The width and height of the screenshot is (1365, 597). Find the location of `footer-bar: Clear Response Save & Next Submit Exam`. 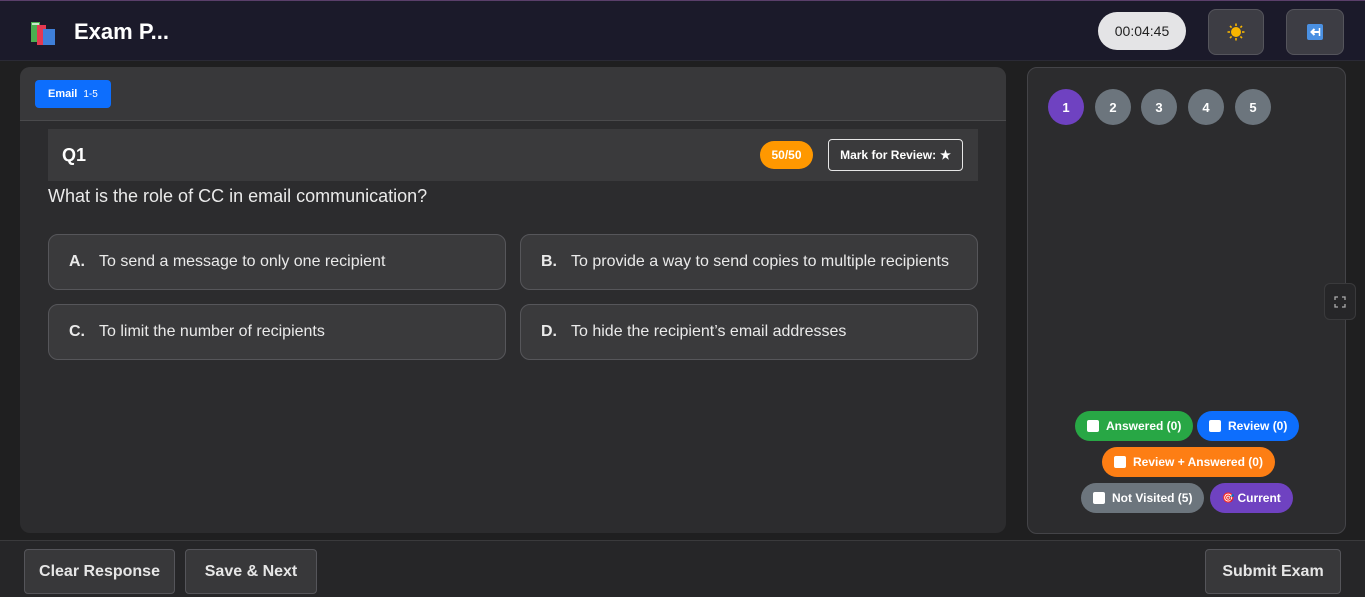

footer-bar: Clear Response Save & Next Submit Exam is located at coordinates (682, 568).